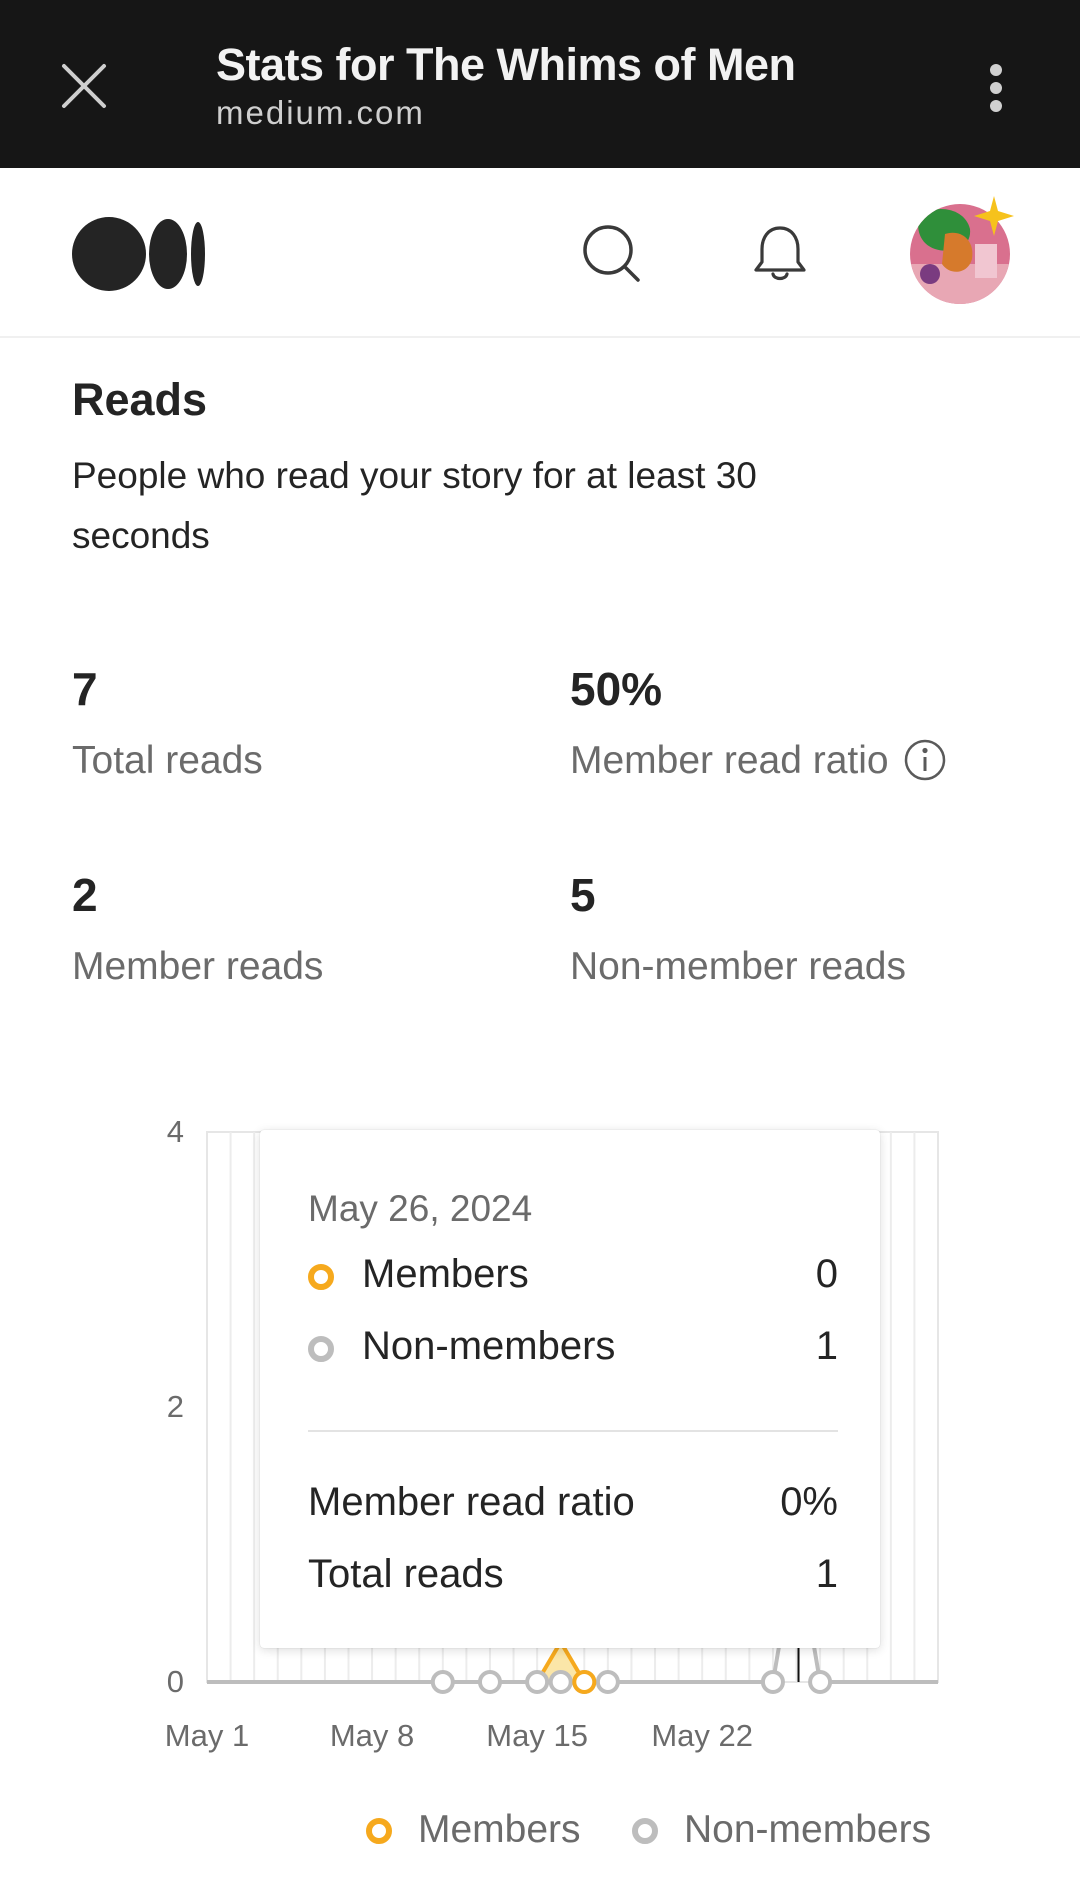  I want to click on data-point-members, so click(584, 1682).